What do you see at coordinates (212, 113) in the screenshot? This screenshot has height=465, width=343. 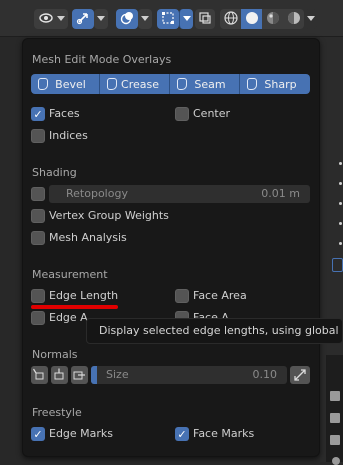 I see `center-label: Center` at bounding box center [212, 113].